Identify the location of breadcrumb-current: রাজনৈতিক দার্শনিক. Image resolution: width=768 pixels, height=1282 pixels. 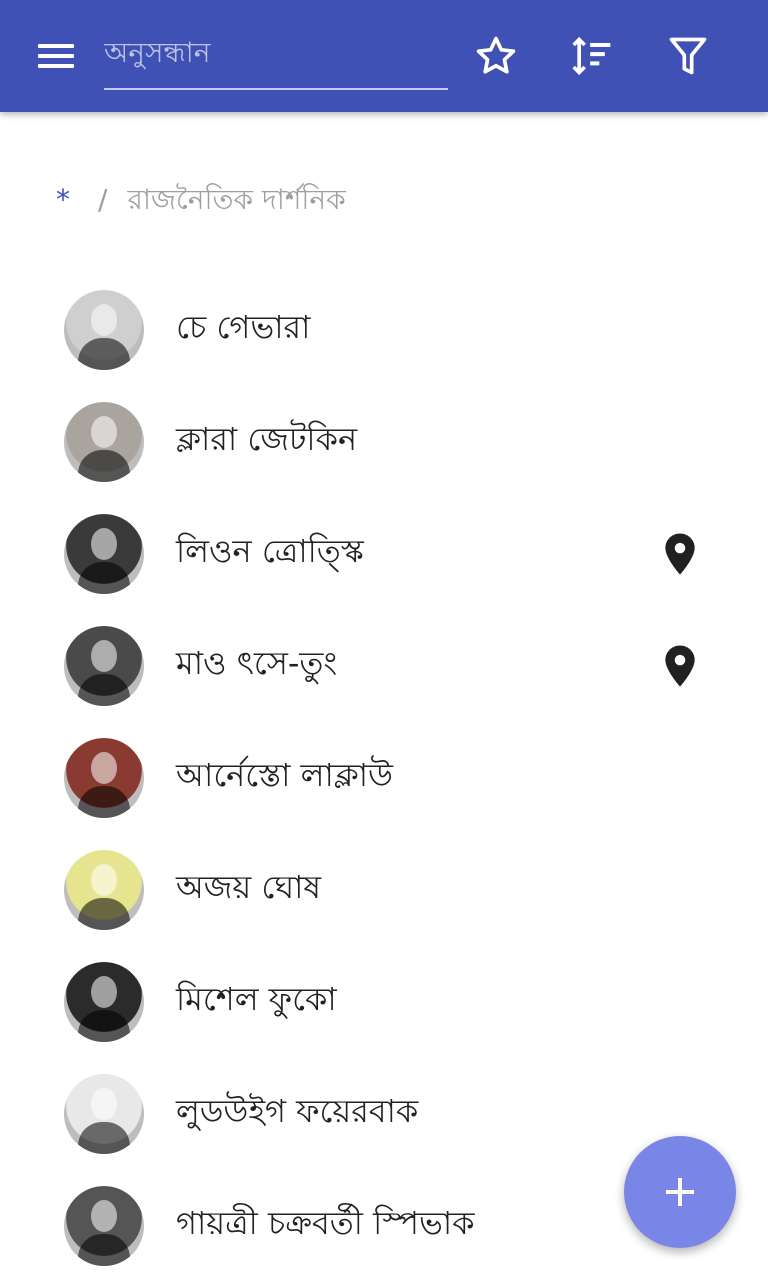
(236, 199).